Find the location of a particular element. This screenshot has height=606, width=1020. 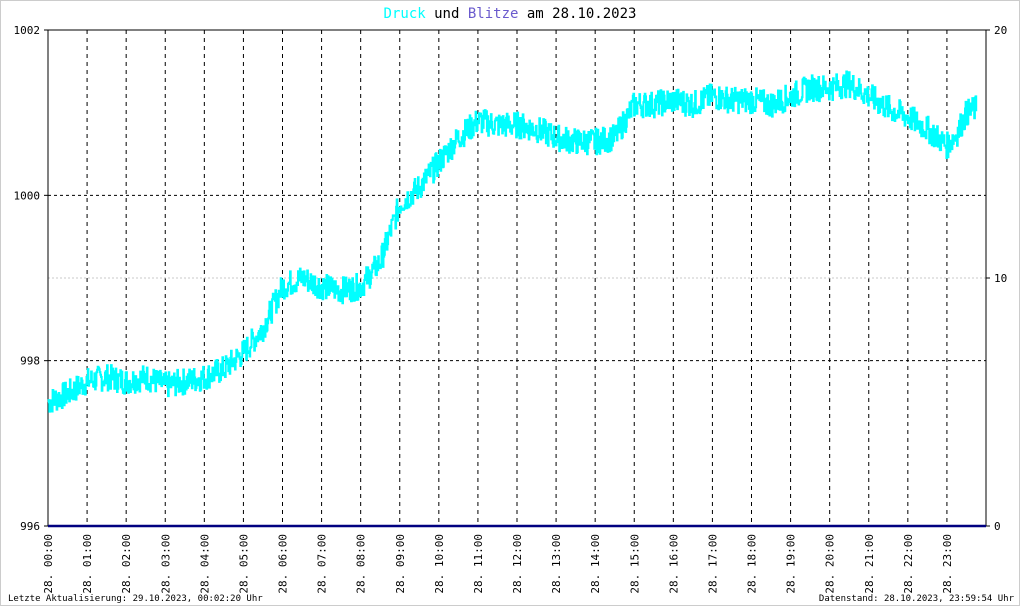

x-tick-label: 28. 22:00 is located at coordinates (908, 564).